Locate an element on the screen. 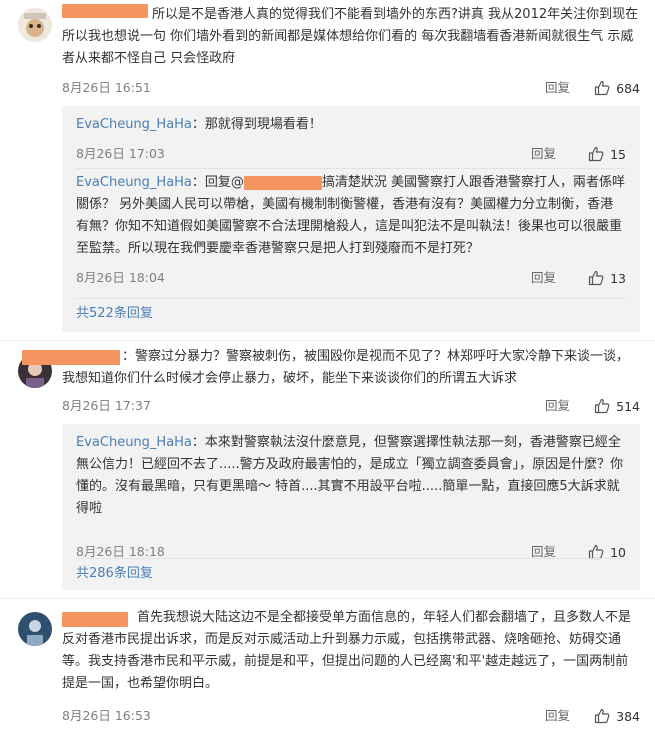 Image resolution: width=655 pixels, height=739 pixels. like-button: 384 is located at coordinates (617, 716).